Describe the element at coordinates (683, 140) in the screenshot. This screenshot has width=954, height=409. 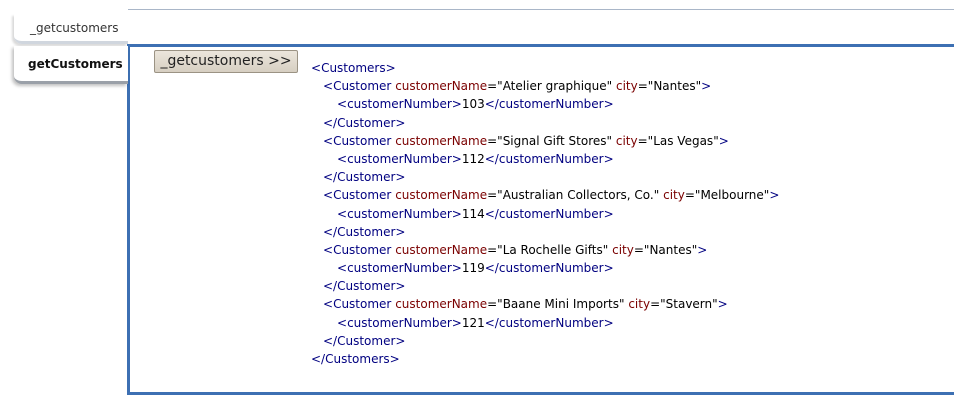
I see `customer-city: Las Vegas` at that location.